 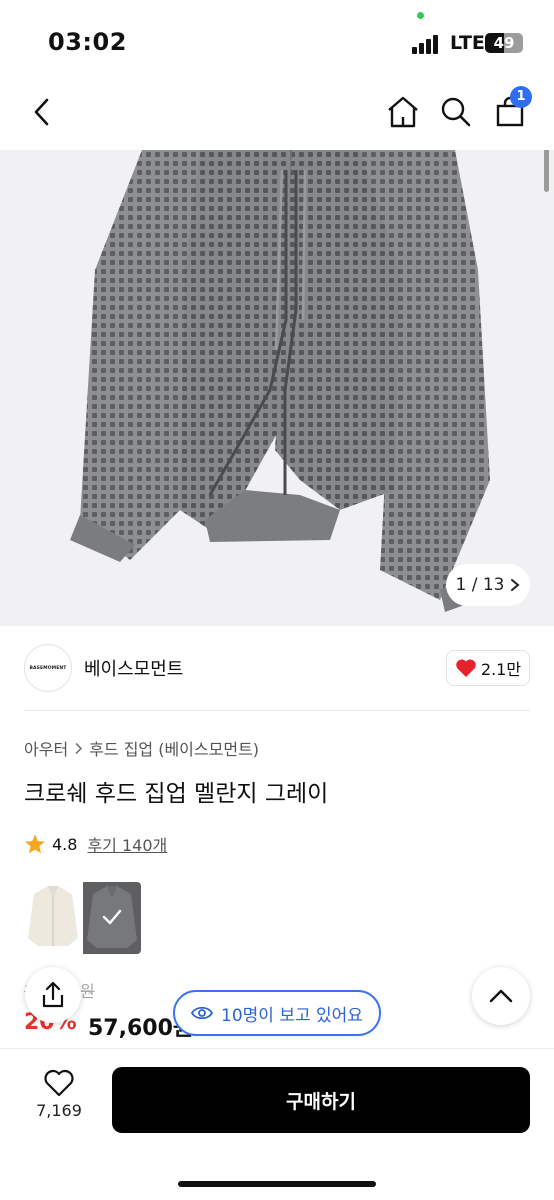 What do you see at coordinates (176, 794) in the screenshot?
I see `product-title: 크로쉐 후드 집업 멜란지 그레이` at bounding box center [176, 794].